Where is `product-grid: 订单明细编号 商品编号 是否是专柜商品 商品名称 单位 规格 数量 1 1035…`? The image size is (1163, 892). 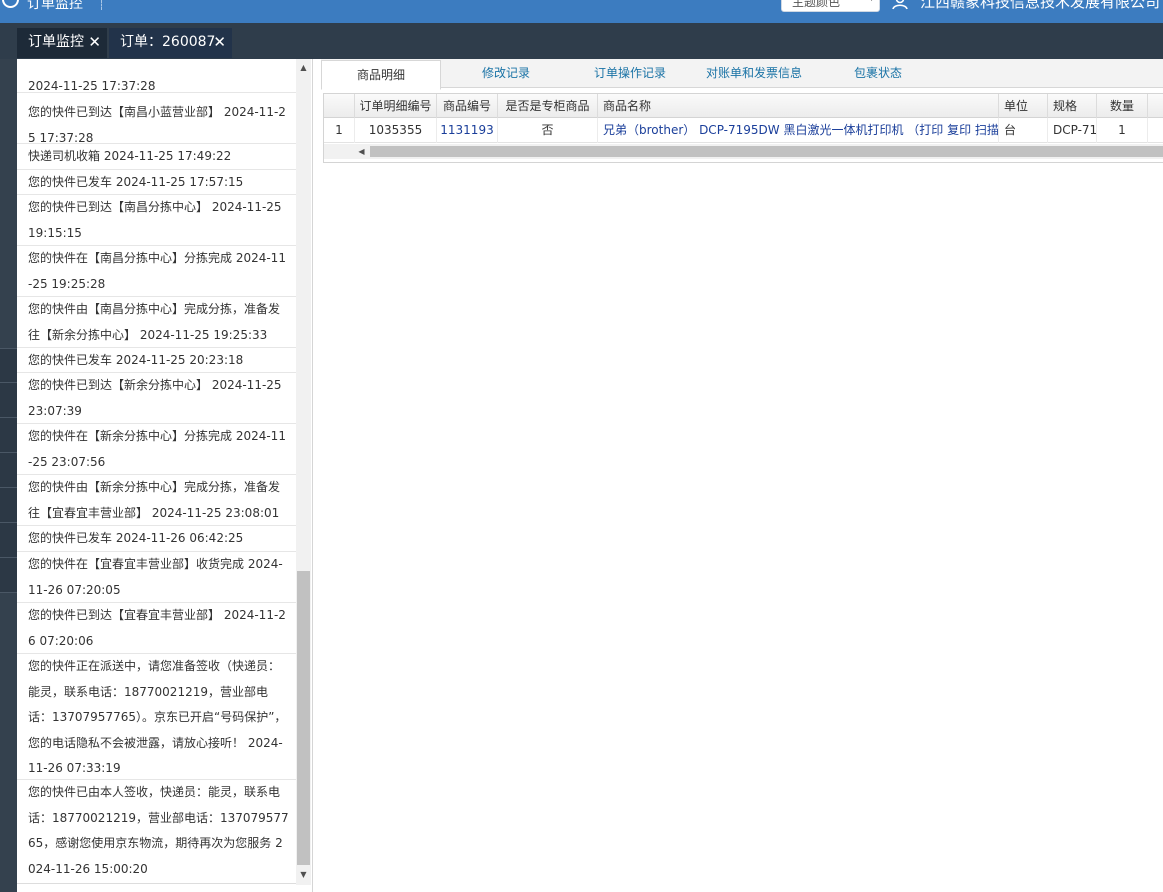 product-grid: 订单明细编号 商品编号 是否是专柜商品 商品名称 单位 规格 数量 1 1035… is located at coordinates (743, 128).